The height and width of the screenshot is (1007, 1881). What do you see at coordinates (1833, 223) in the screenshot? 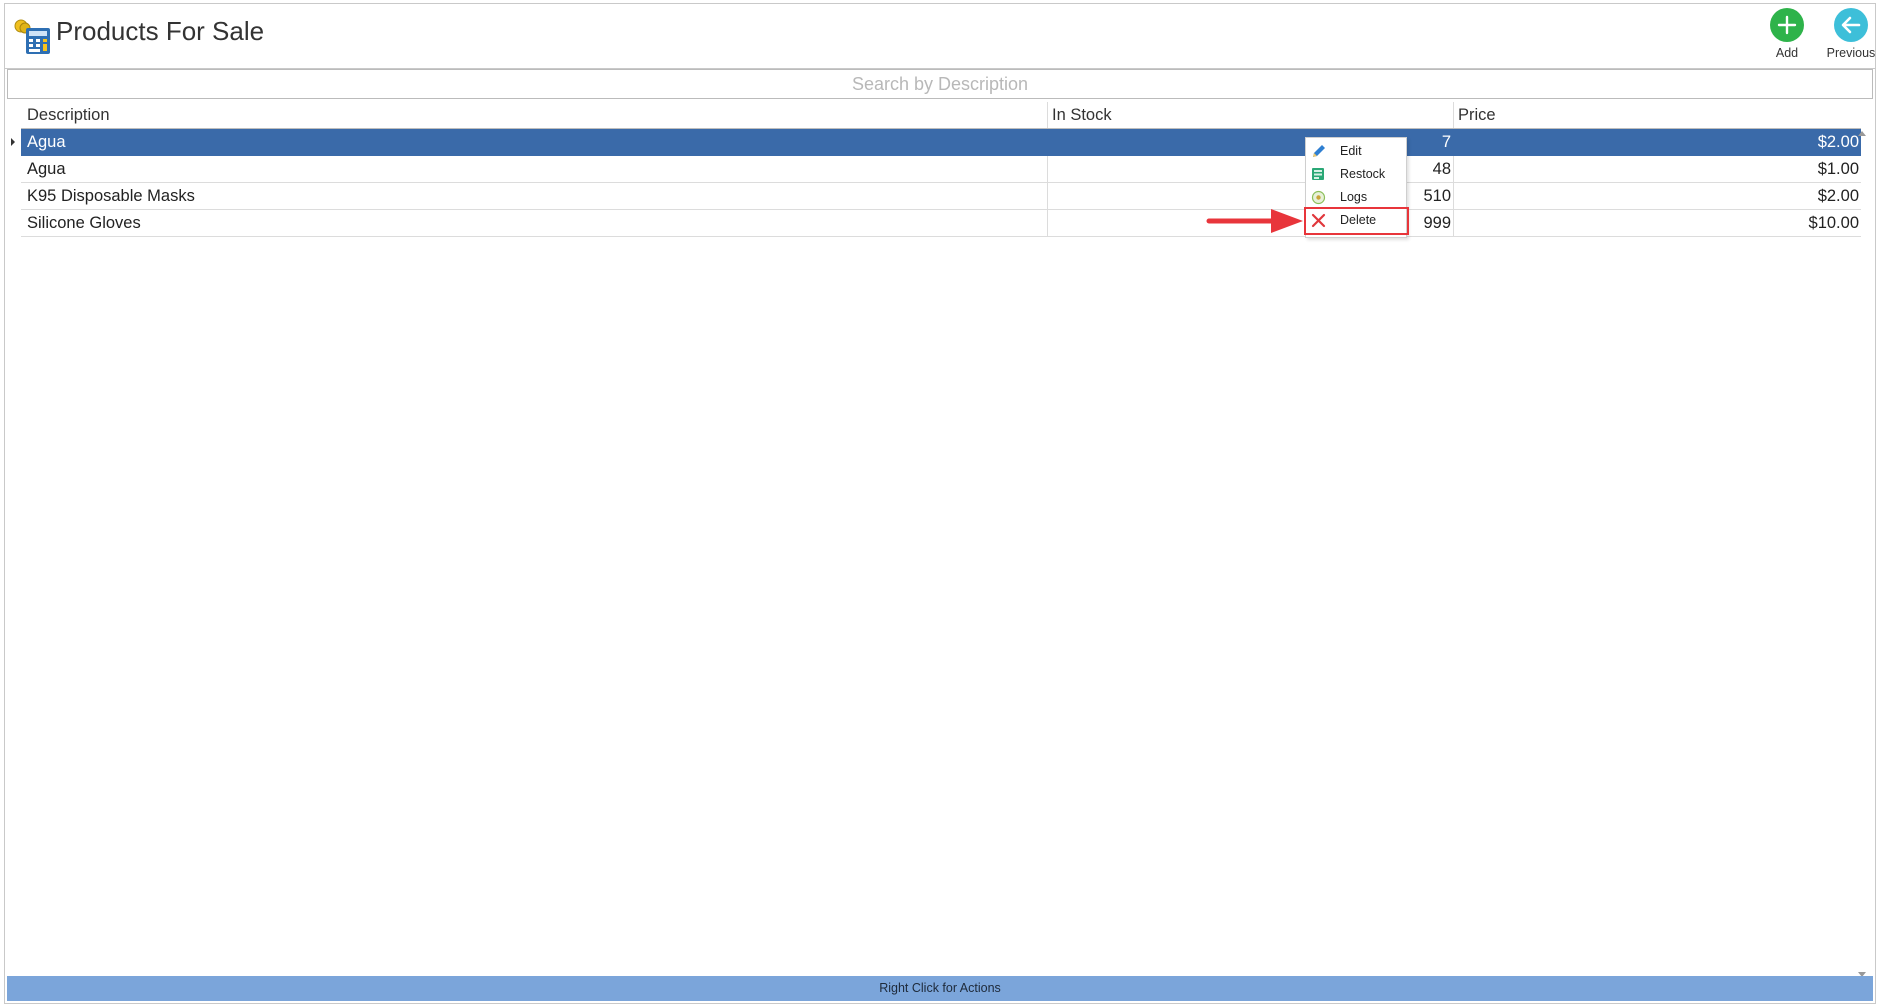
I see `cell-price: $10.00` at bounding box center [1833, 223].